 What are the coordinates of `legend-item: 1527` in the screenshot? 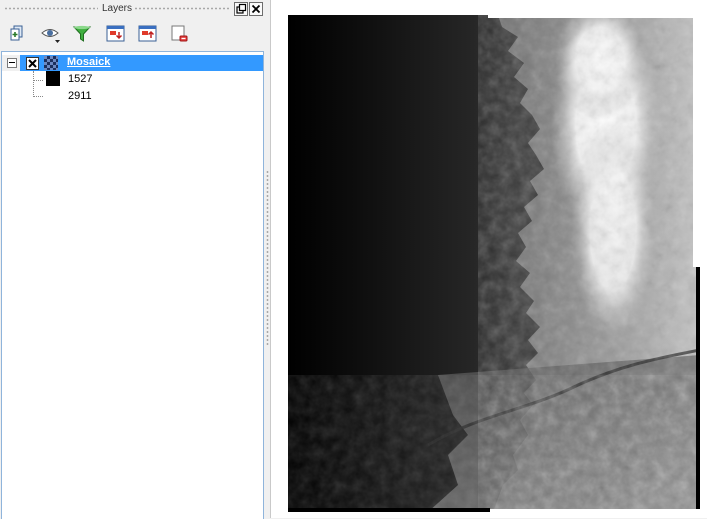 It's located at (144, 79).